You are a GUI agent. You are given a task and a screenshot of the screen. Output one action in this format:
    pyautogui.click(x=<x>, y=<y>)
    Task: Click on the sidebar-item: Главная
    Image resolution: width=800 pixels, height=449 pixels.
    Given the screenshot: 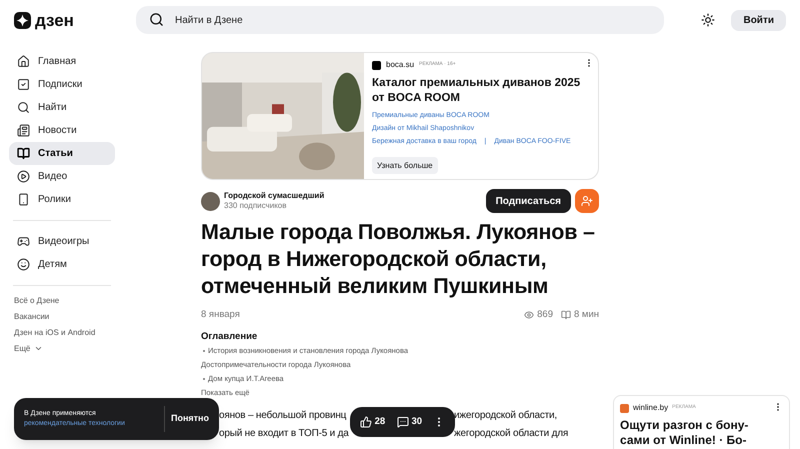 What is the action you would take?
    pyautogui.click(x=62, y=61)
    